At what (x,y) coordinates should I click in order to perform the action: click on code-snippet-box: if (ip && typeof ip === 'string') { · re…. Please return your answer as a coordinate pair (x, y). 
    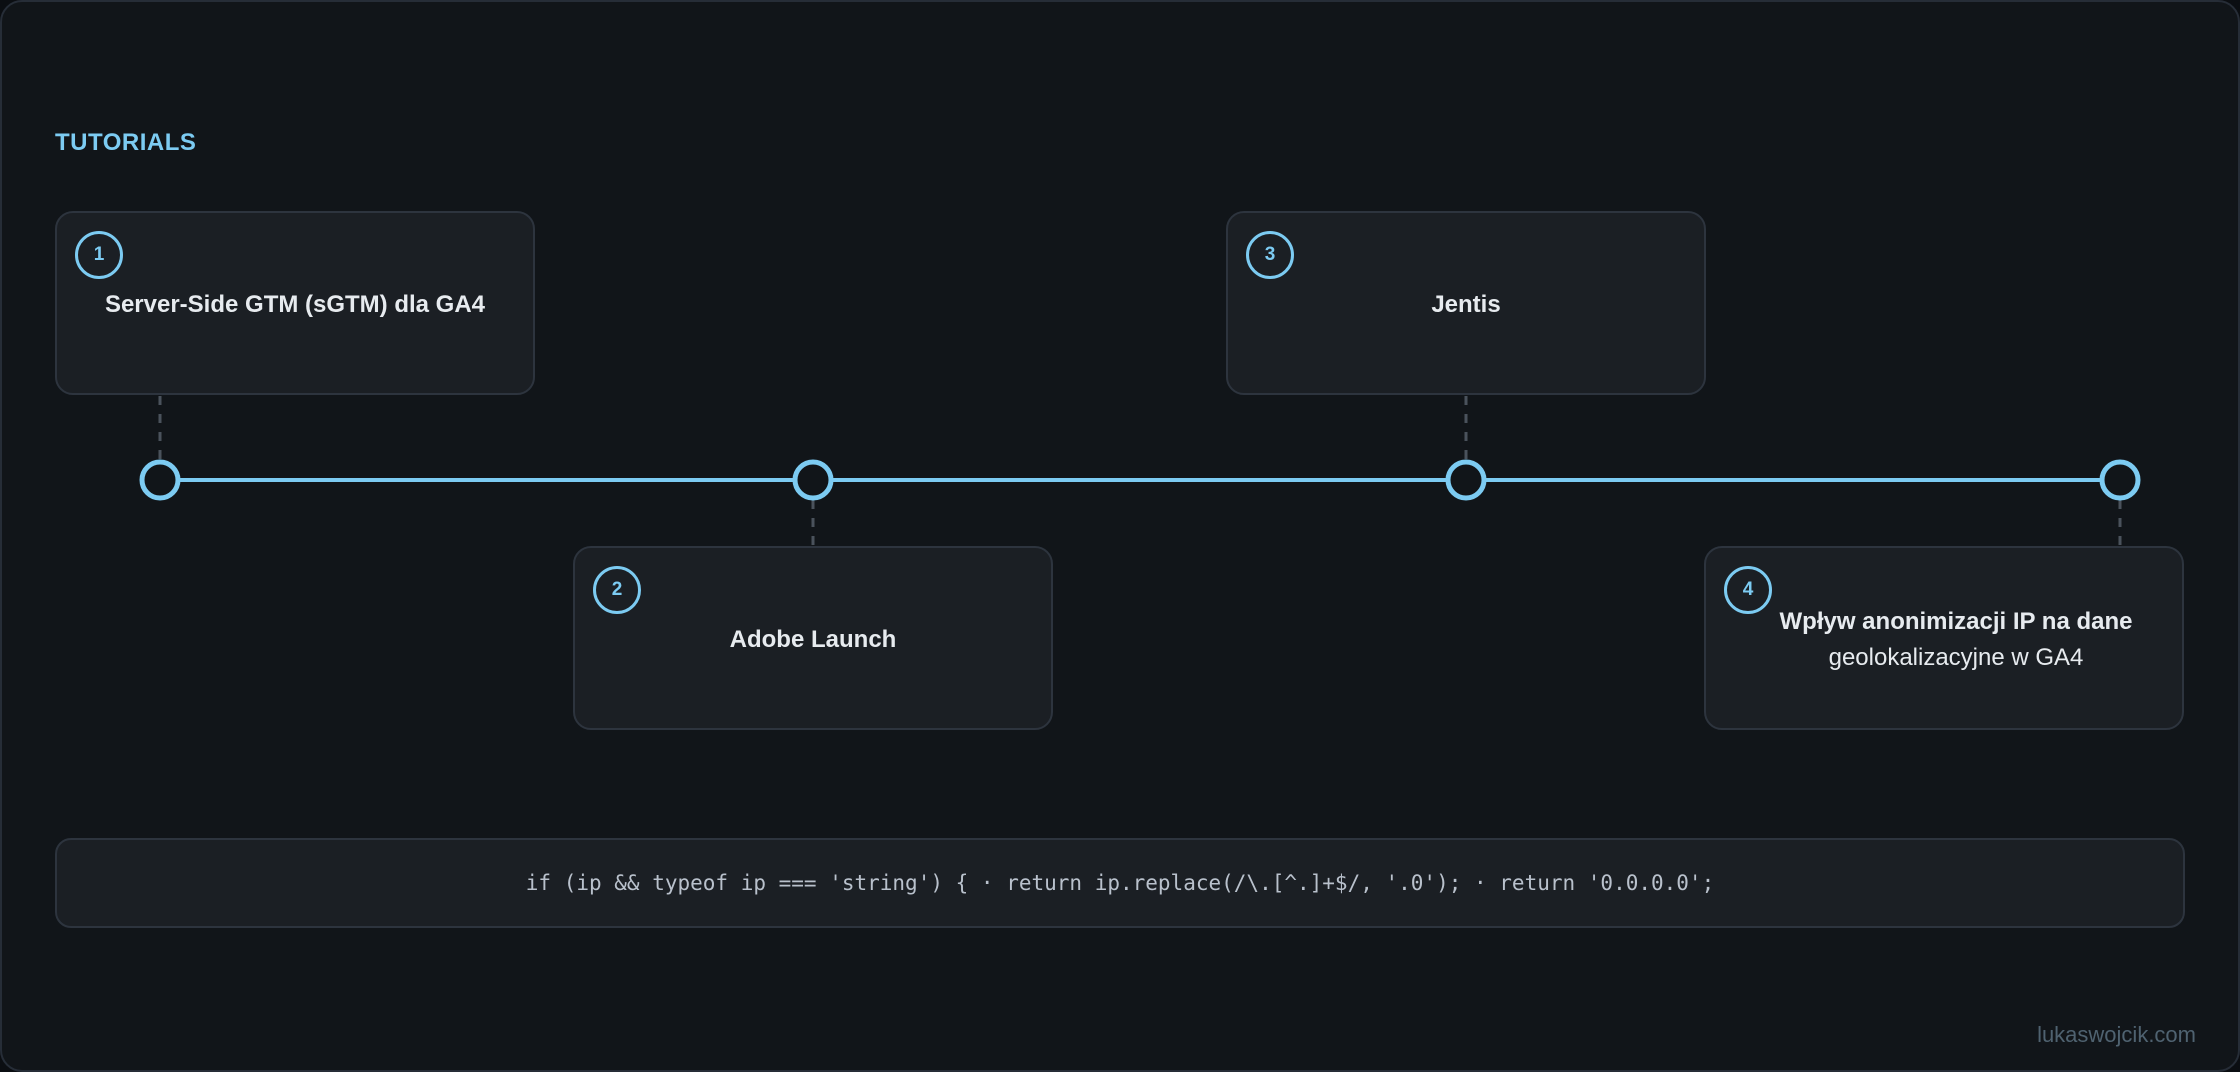
    Looking at the image, I should click on (1120, 883).